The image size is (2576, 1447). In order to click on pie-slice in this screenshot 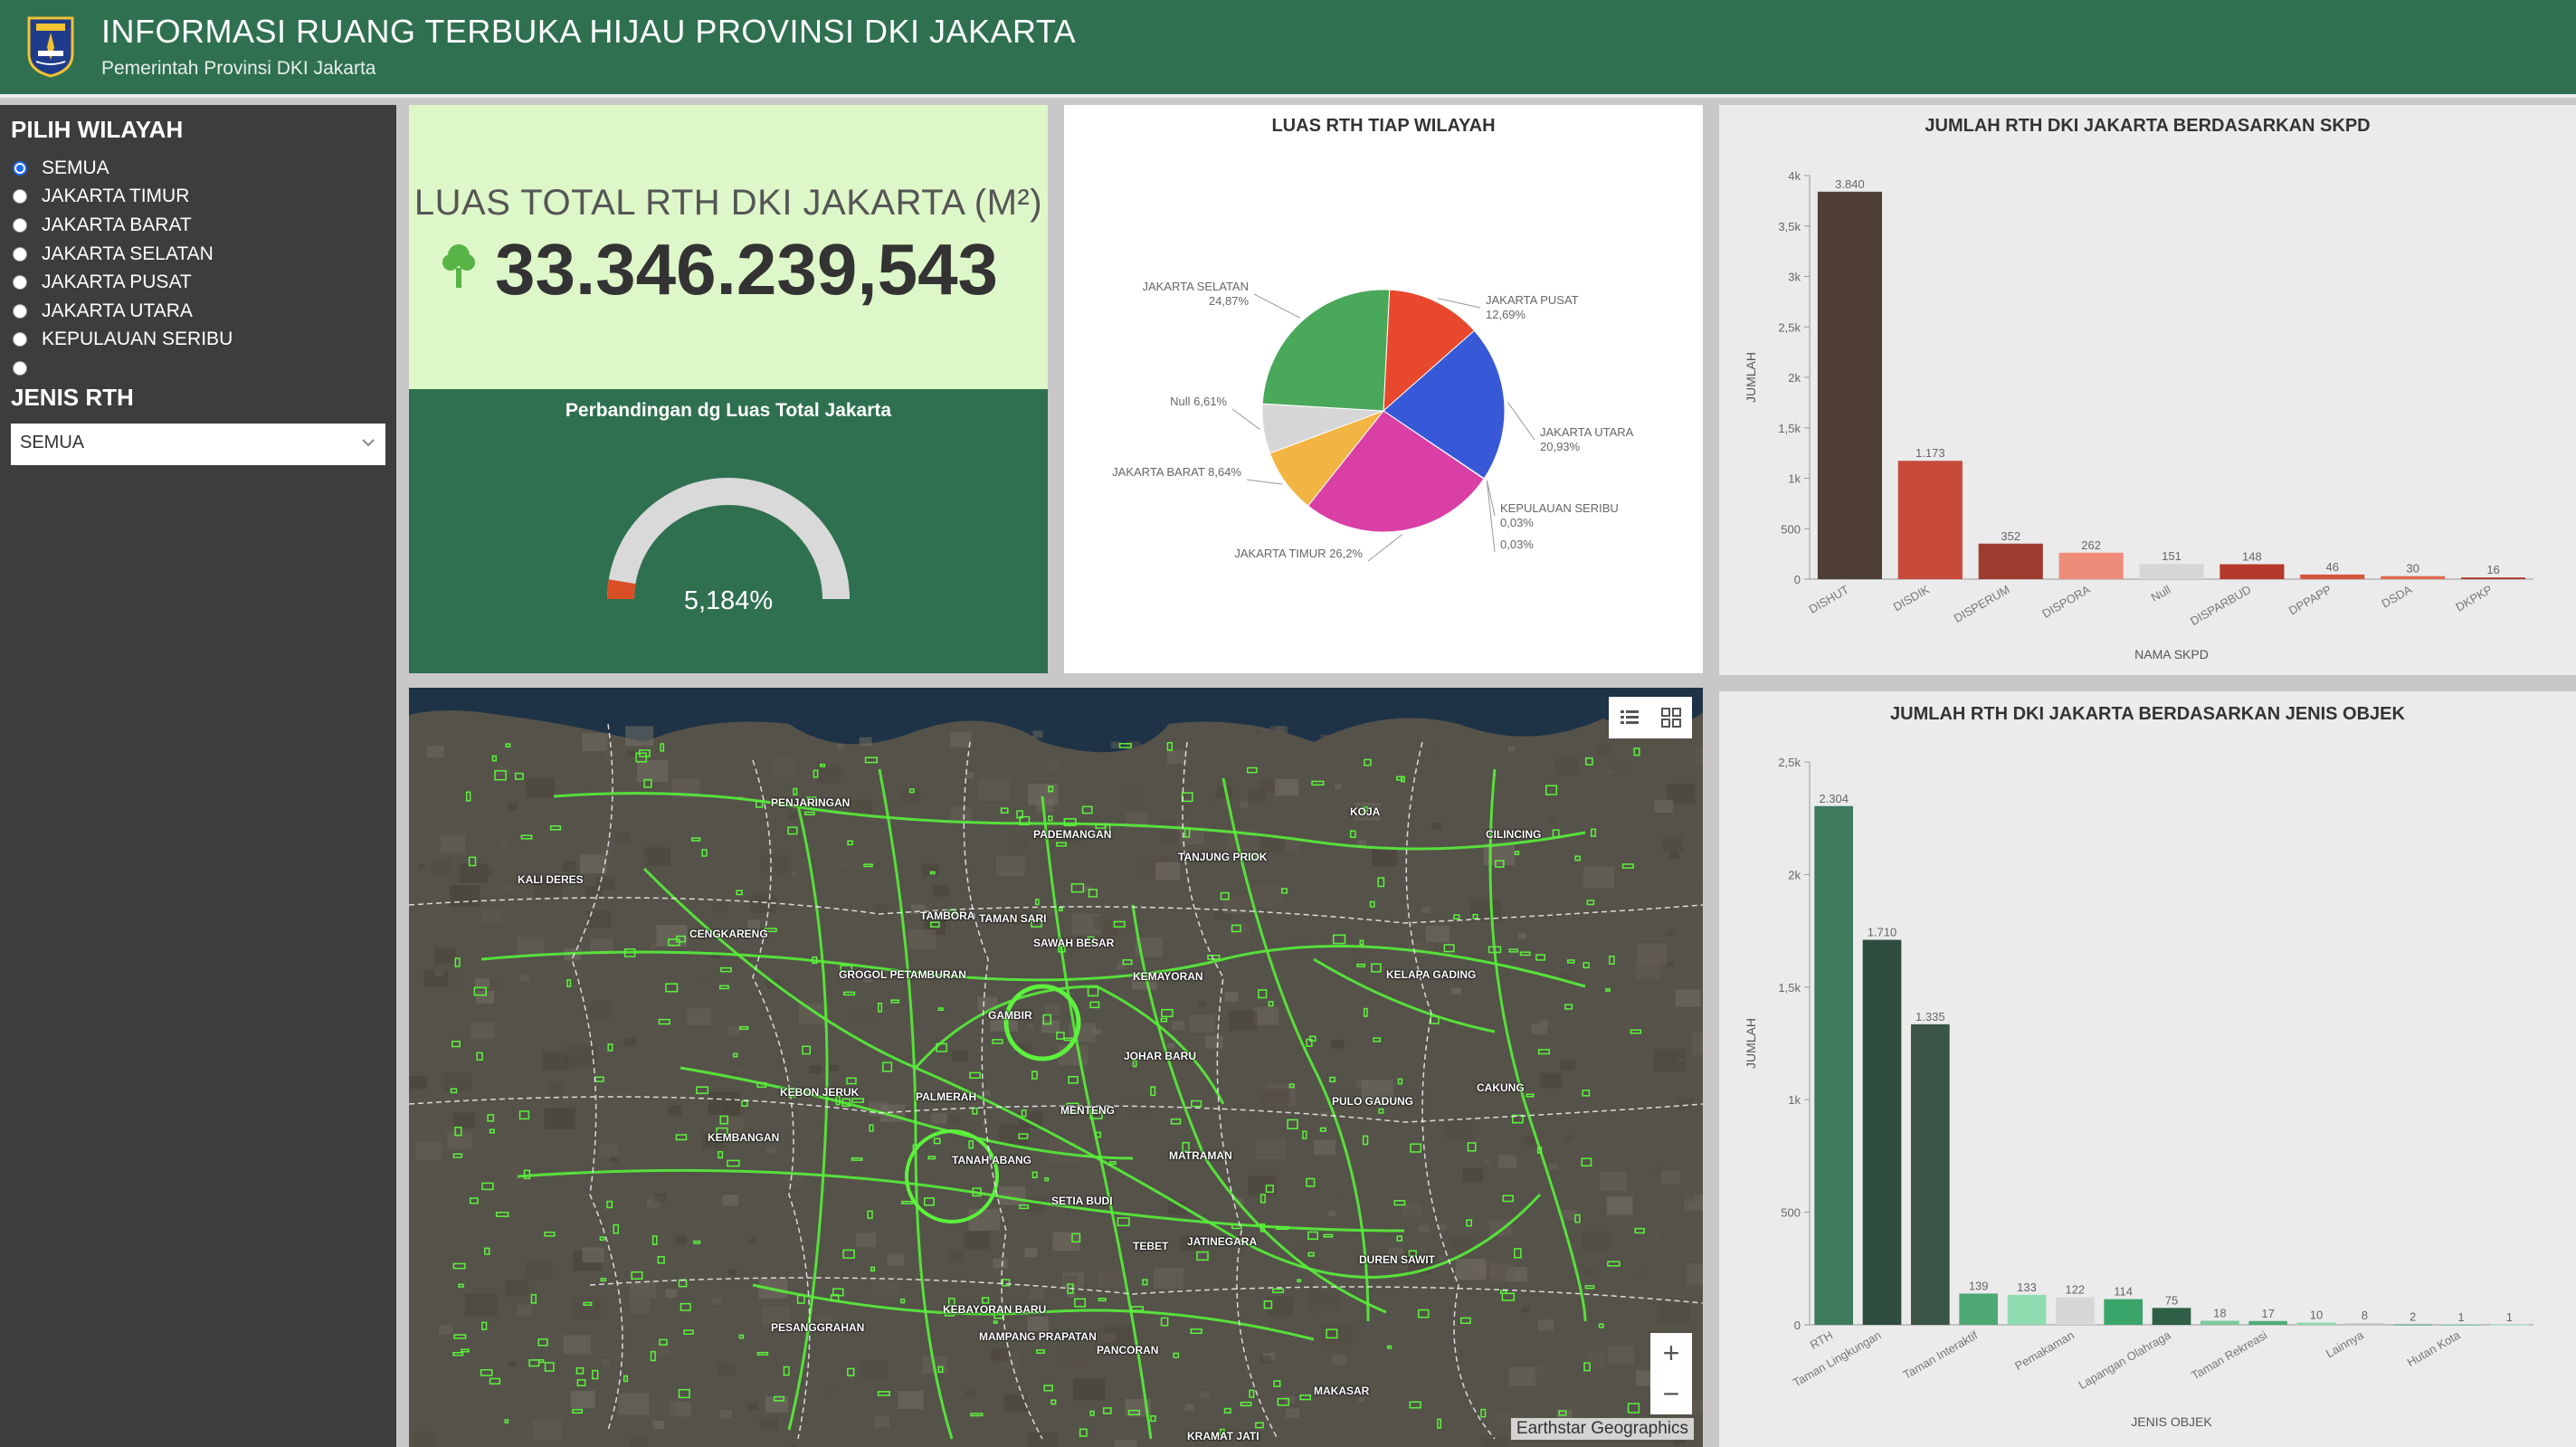, I will do `click(1326, 350)`.